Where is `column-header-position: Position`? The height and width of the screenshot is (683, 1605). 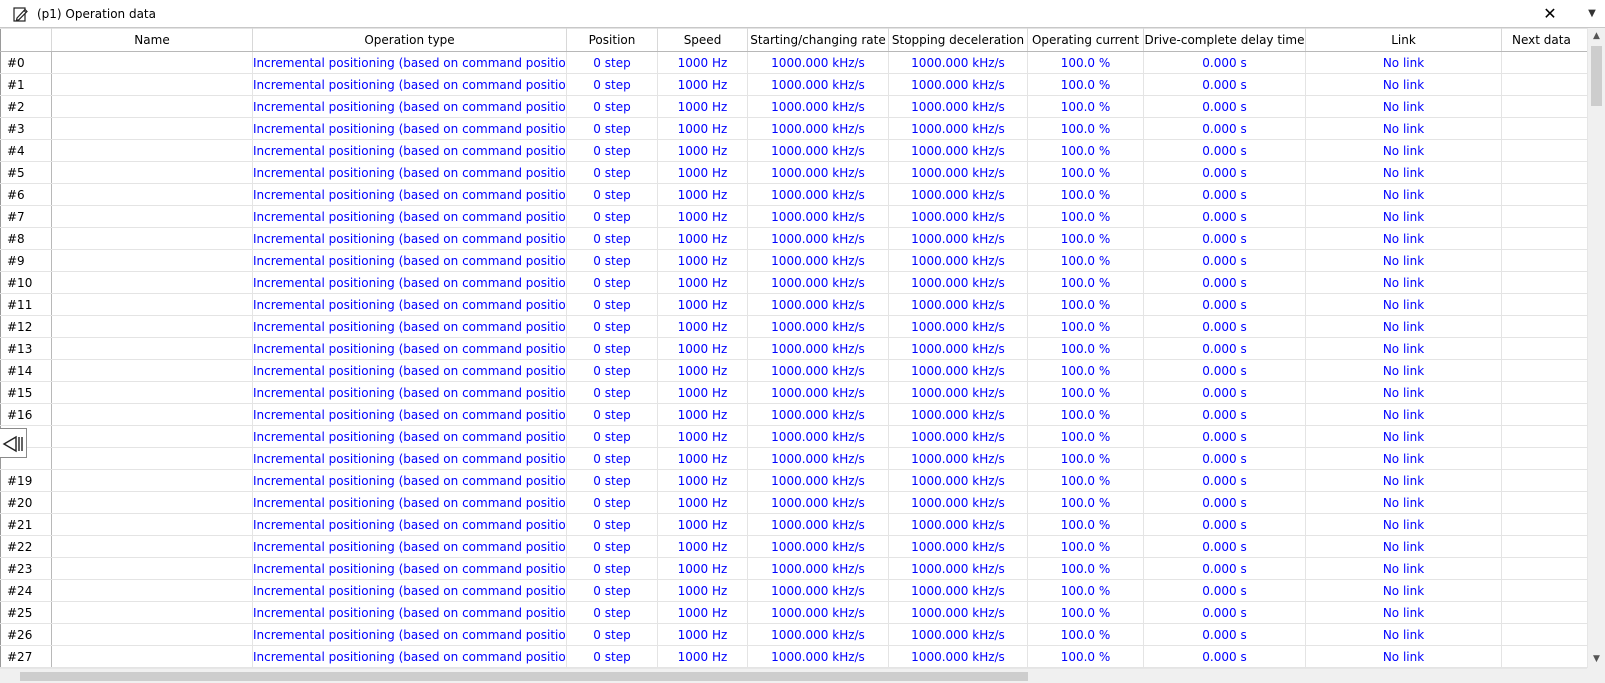
column-header-position: Position is located at coordinates (612, 40).